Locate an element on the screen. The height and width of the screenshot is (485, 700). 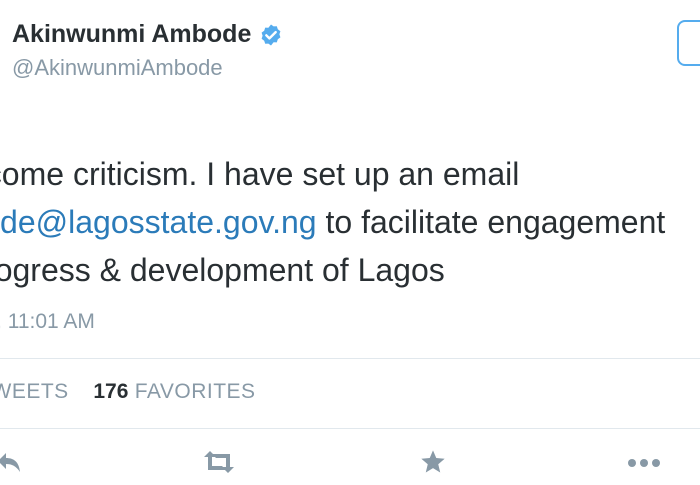
tweet-line-3: for progress & development of Lagos is located at coordinates (222, 270).